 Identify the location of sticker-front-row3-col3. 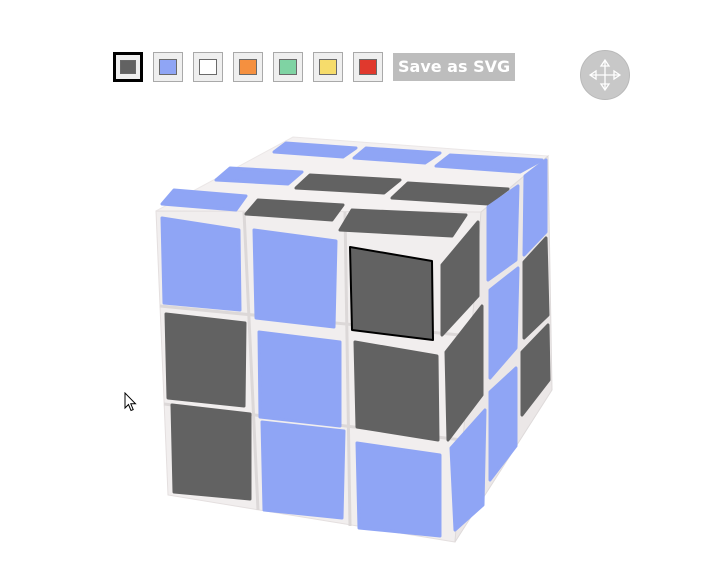
(398, 489).